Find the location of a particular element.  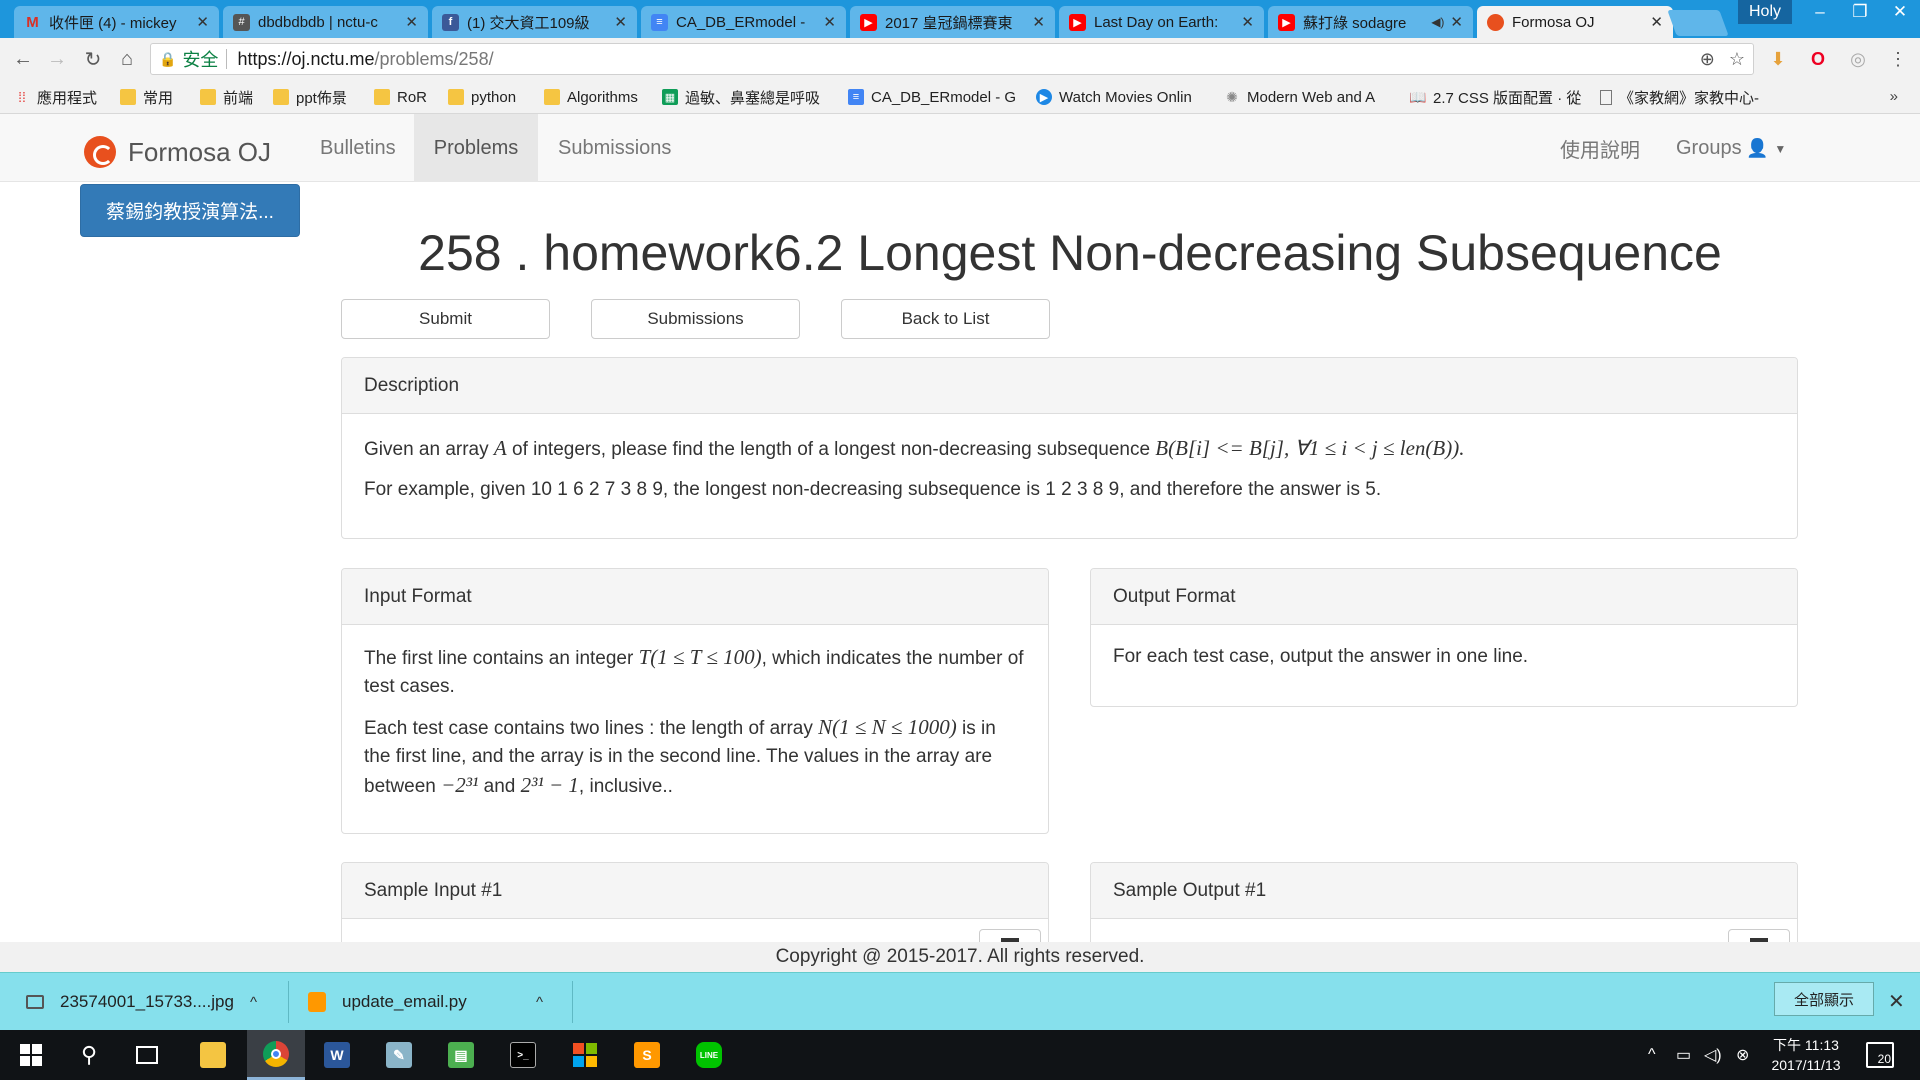

terminal-icon: >_ is located at coordinates (523, 1055).